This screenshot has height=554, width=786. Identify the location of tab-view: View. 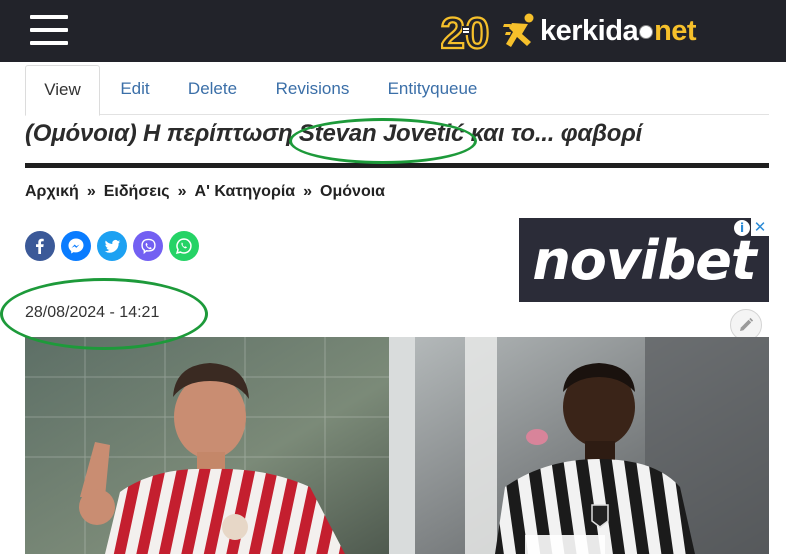
(62, 90).